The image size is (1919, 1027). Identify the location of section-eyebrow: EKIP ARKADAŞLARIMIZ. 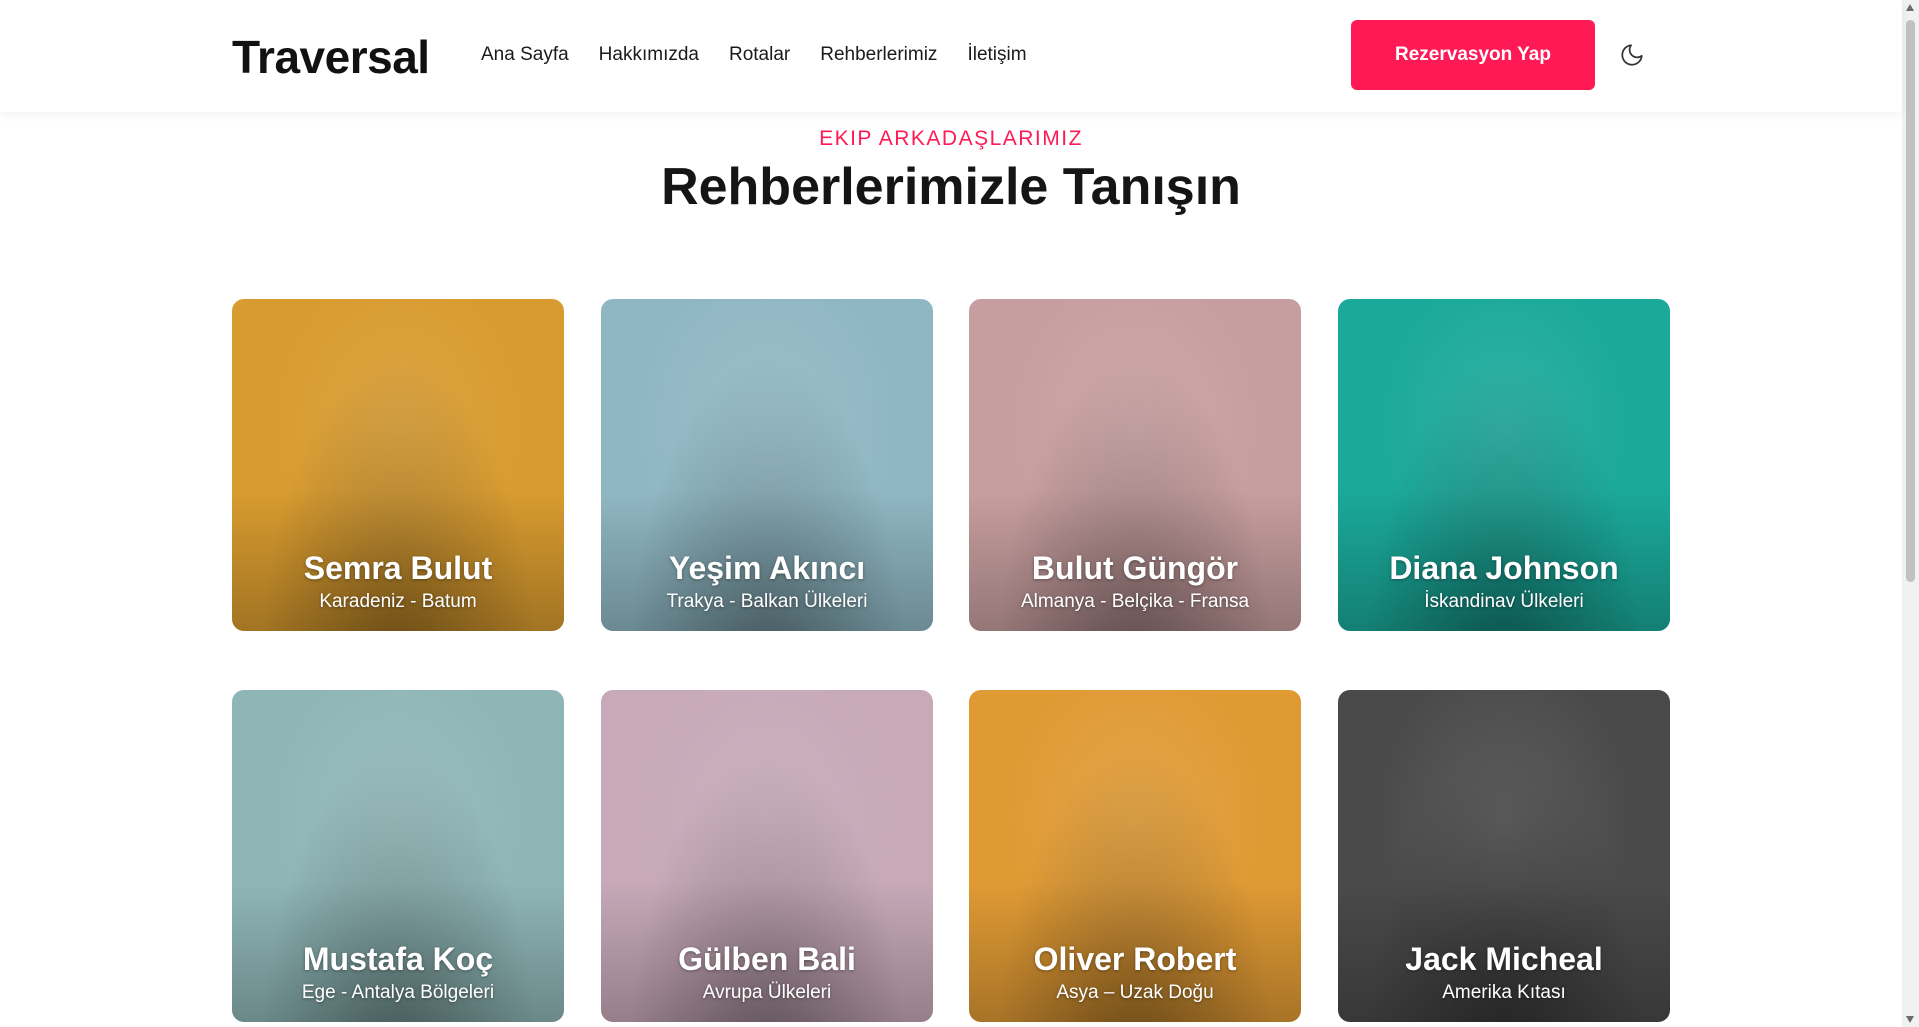
(951, 138).